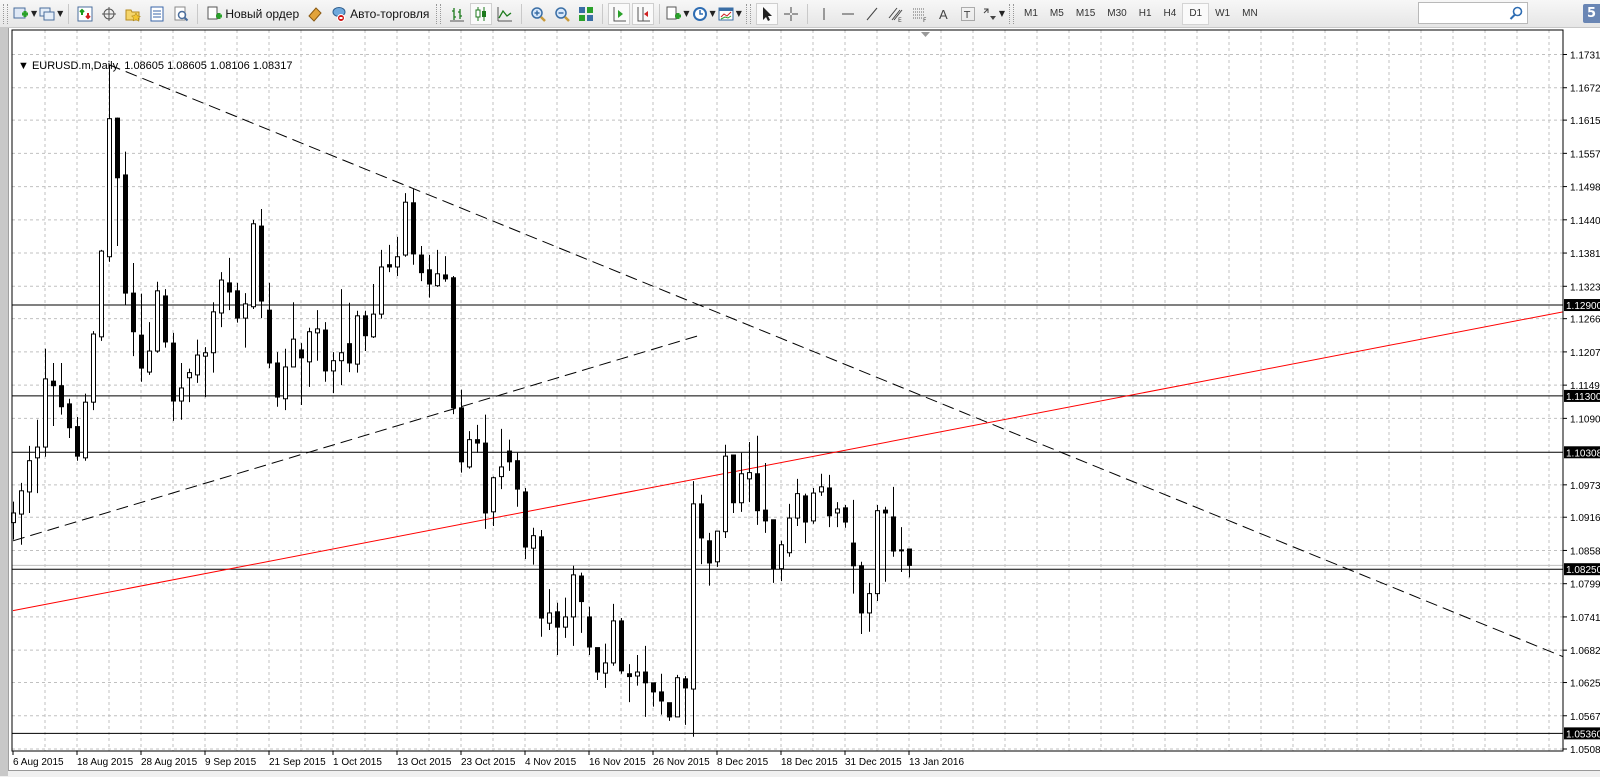 This screenshot has height=777, width=1600. I want to click on zoom-in-button, so click(538, 14).